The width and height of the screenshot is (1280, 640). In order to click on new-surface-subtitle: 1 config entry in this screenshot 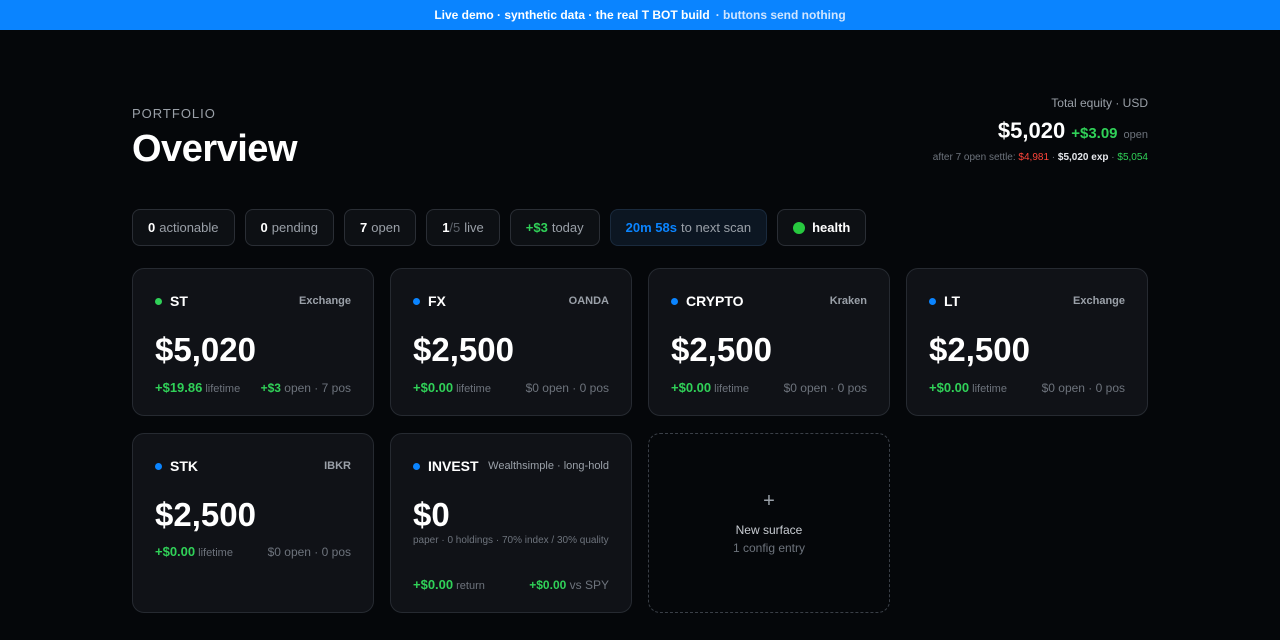, I will do `click(769, 548)`.